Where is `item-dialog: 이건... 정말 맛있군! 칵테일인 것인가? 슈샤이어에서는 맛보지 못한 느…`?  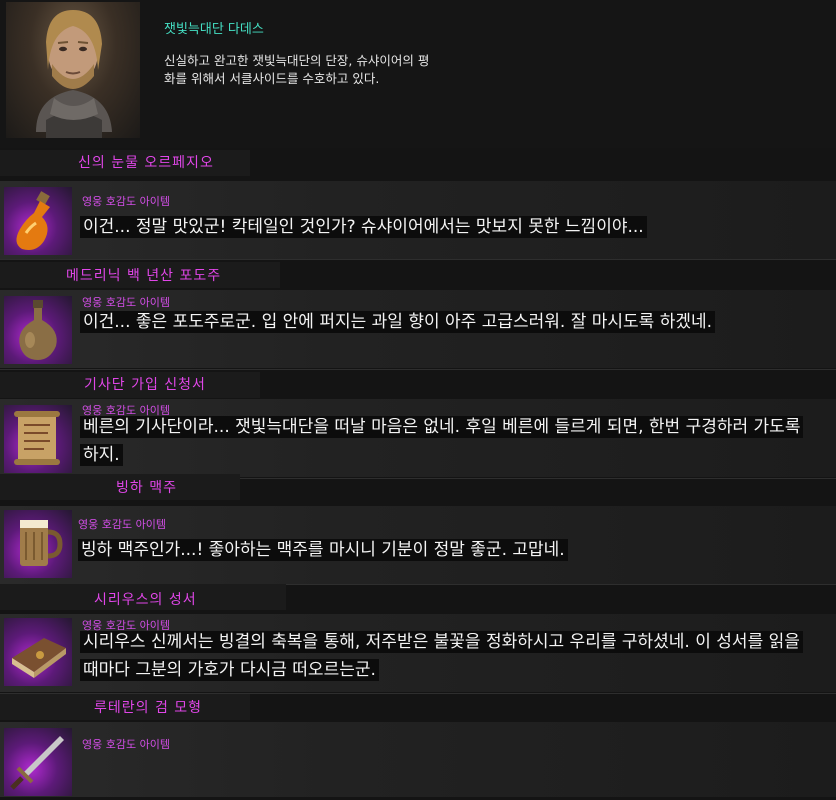
item-dialog: 이건... 정말 맛있군! 칵테일인 것인가? 슈샤이어에서는 맛보지 못한 느… is located at coordinates (430, 227).